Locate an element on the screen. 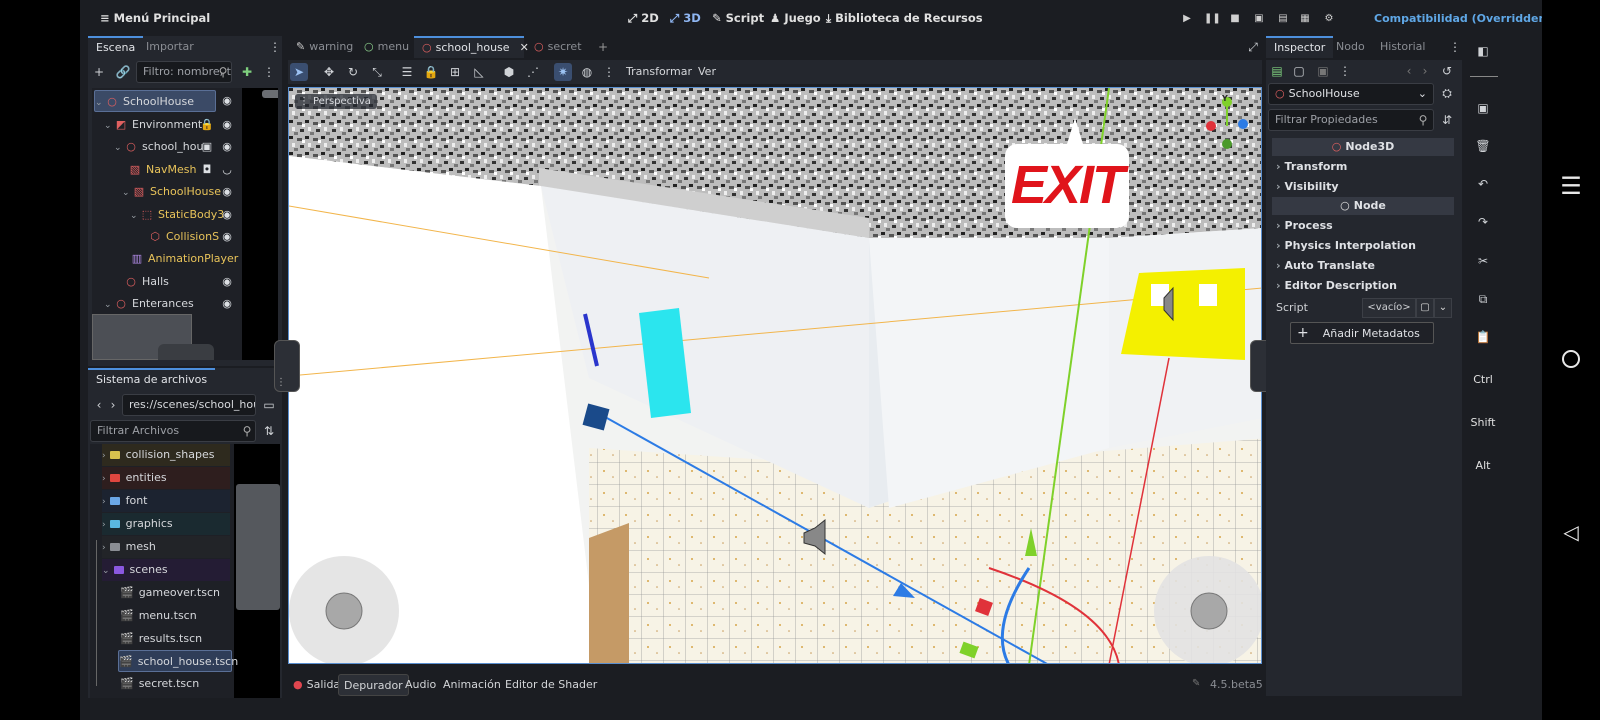  folder-mesh: › mesh is located at coordinates (166, 547).